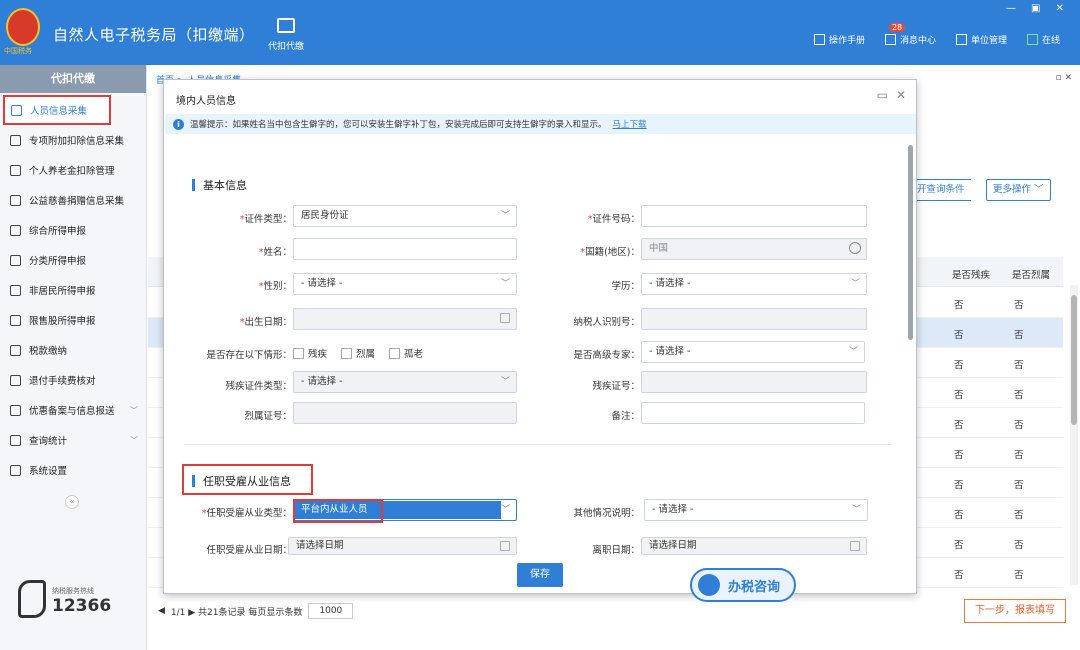 The image size is (1080, 650). What do you see at coordinates (414, 354) in the screenshot?
I see `checkbox-label: 孤老` at bounding box center [414, 354].